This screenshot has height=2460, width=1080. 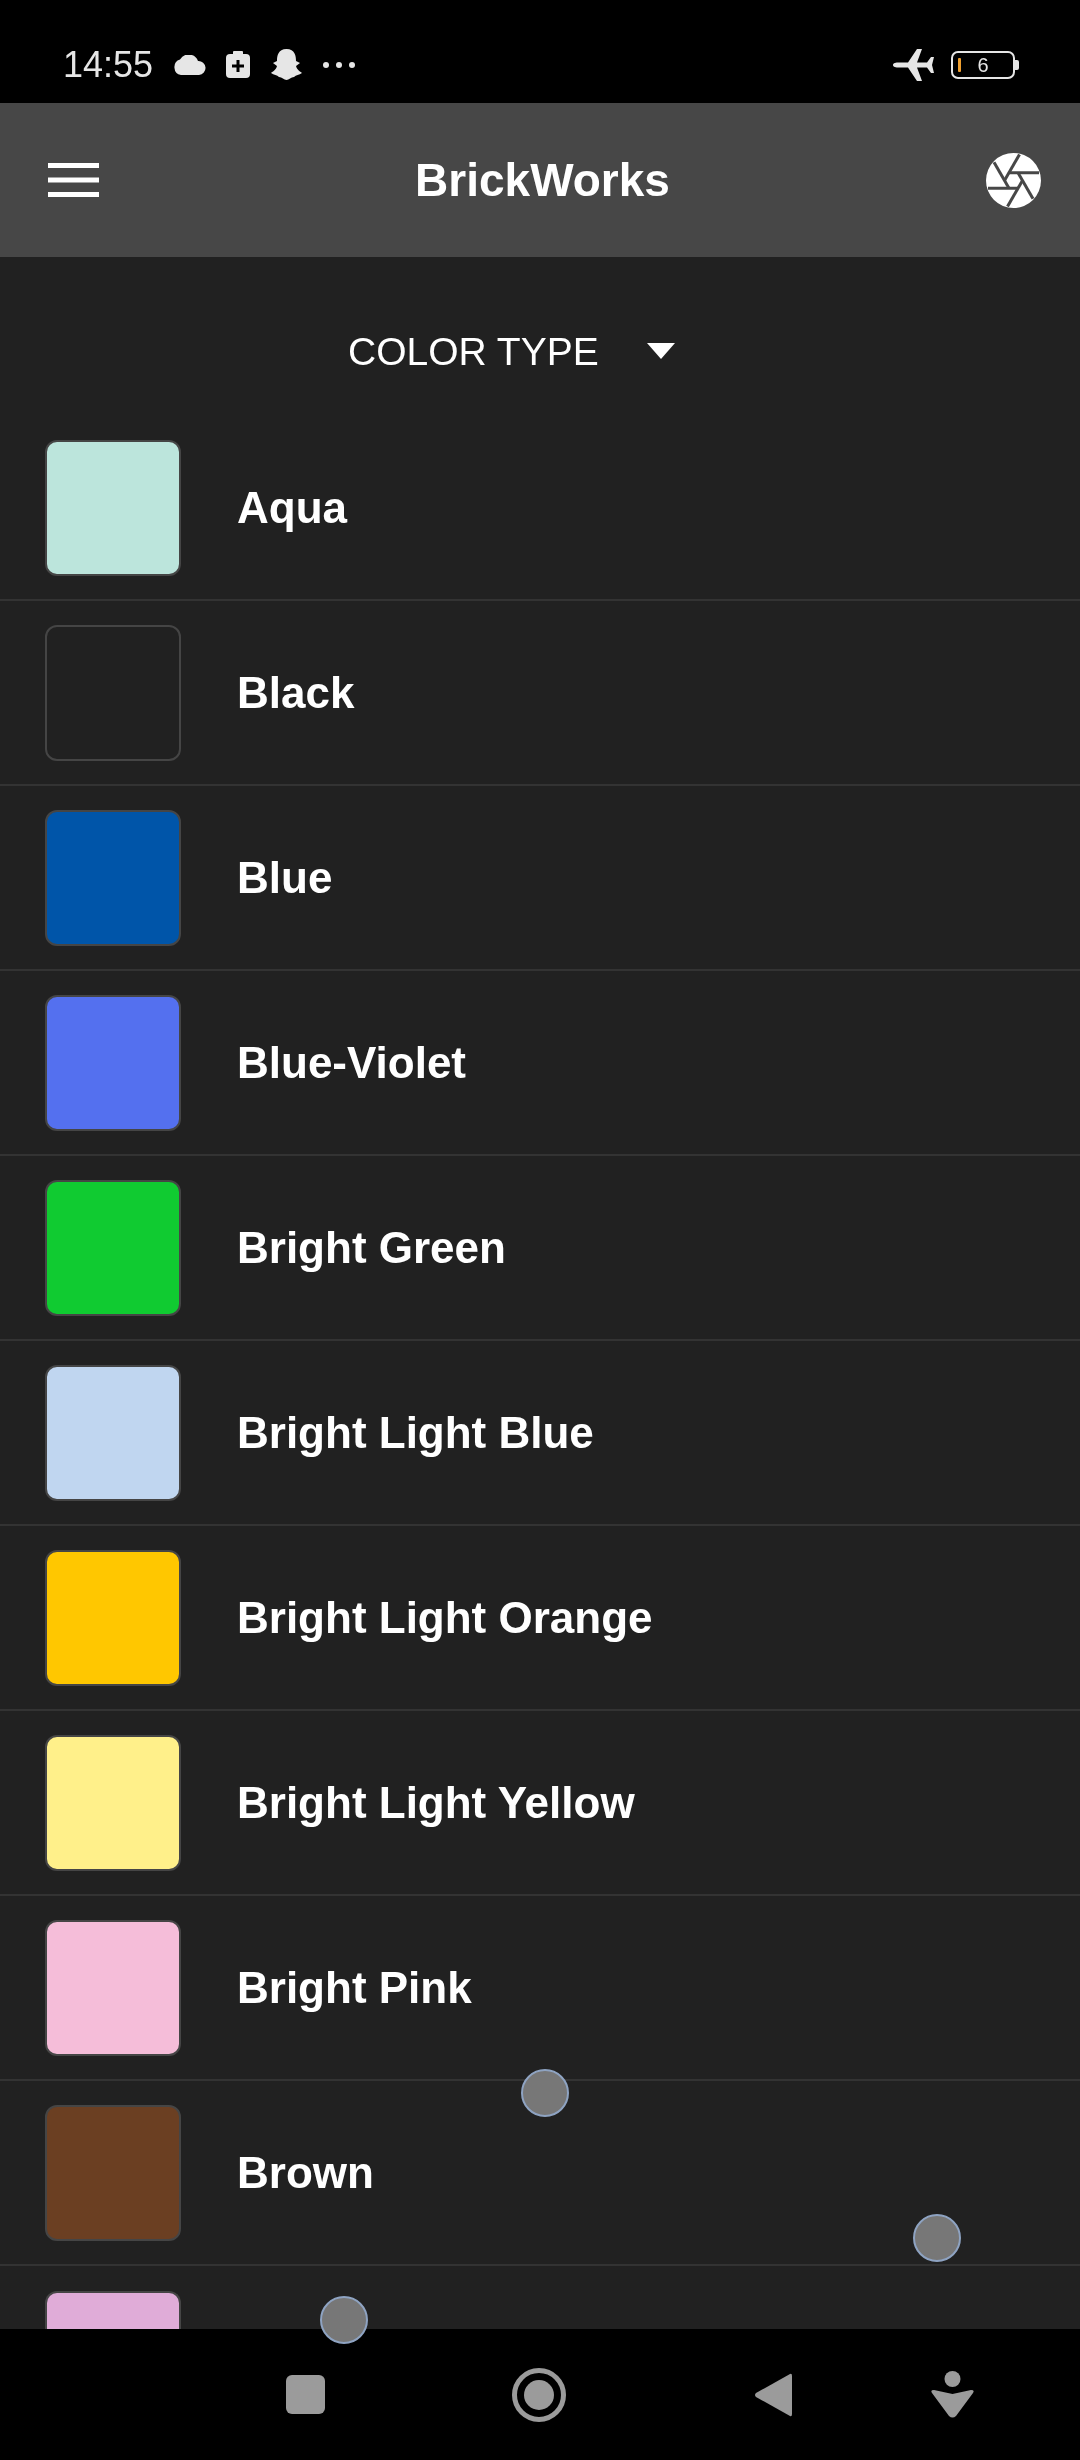 I want to click on color-name: Aqua, so click(x=292, y=507).